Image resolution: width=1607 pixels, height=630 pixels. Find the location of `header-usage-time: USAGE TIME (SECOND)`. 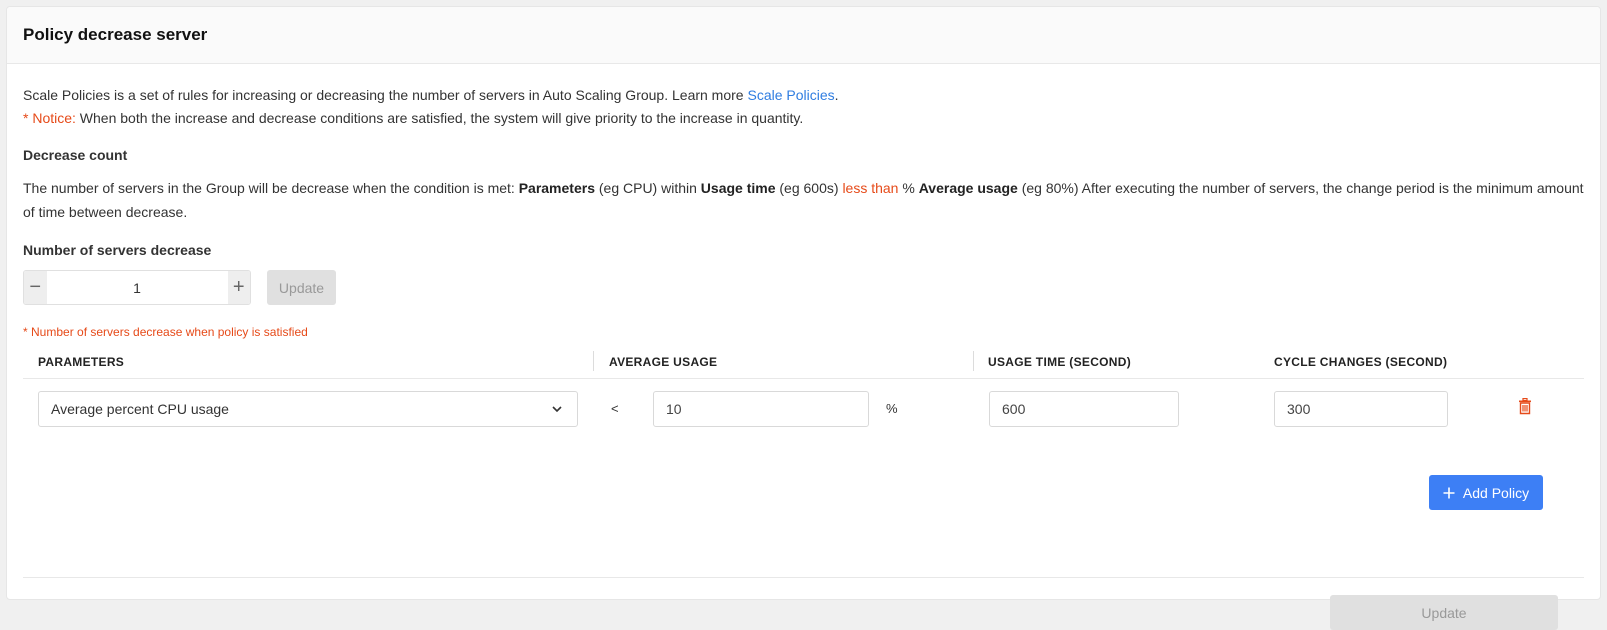

header-usage-time: USAGE TIME (SECOND) is located at coordinates (1060, 362).